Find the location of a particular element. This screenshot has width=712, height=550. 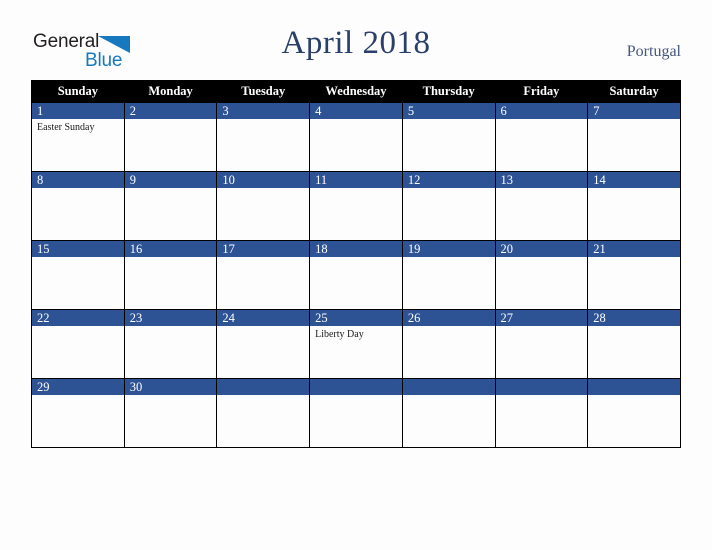

calendar-week-row: 1 Easter Sunday 2 3 4 5 6 7 is located at coordinates (356, 137).